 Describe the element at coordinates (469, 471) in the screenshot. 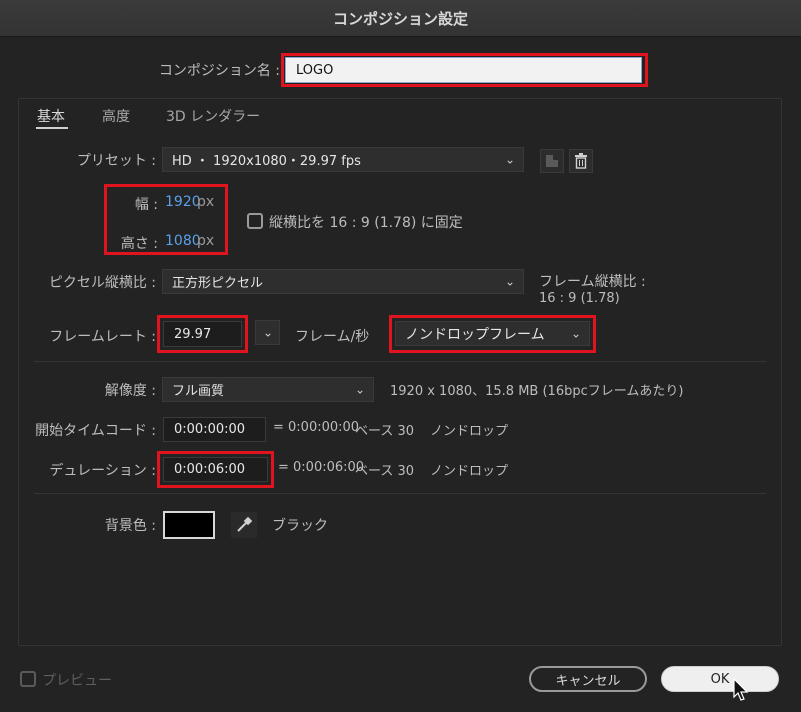

I see `duration-drop: ノンドロップ` at that location.